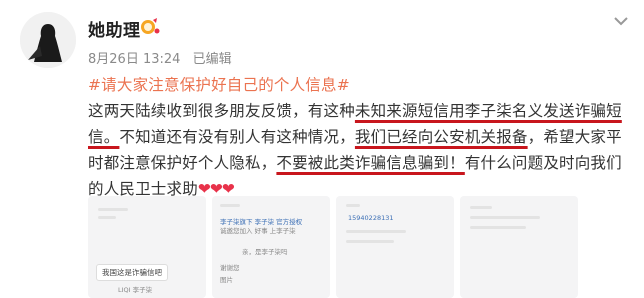 Image resolution: width=644 pixels, height=298 pixels. Describe the element at coordinates (265, 252) in the screenshot. I see `thumbnail-text: 亲，是李子柒吗` at that location.